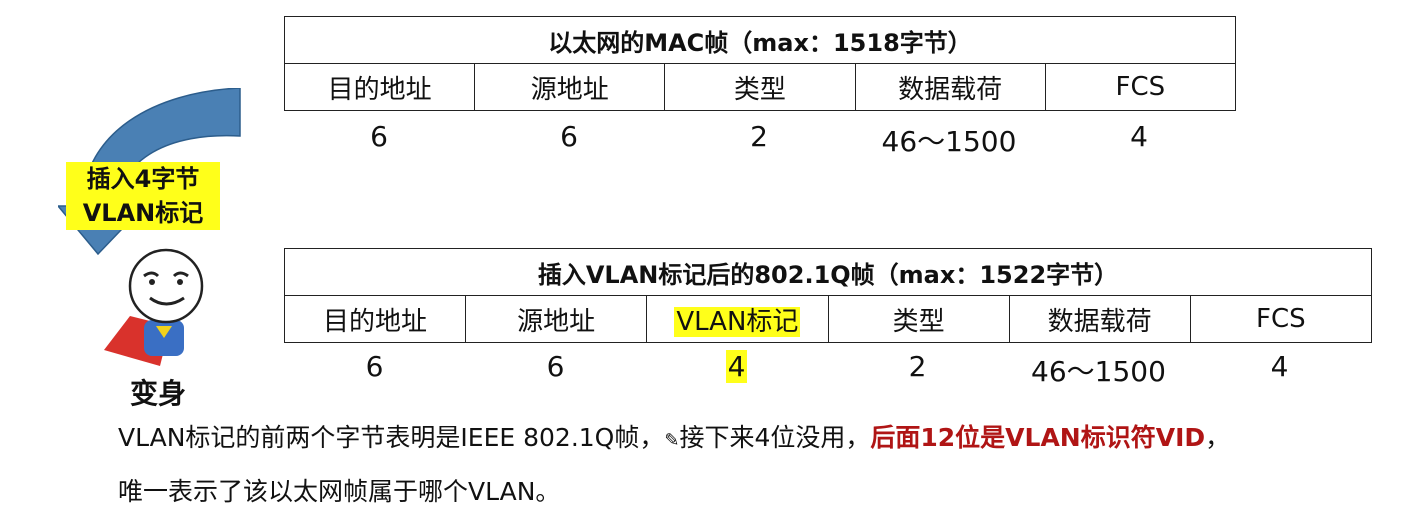 The image size is (1423, 518). I want to click on pencil-icon: ✎, so click(672, 440).